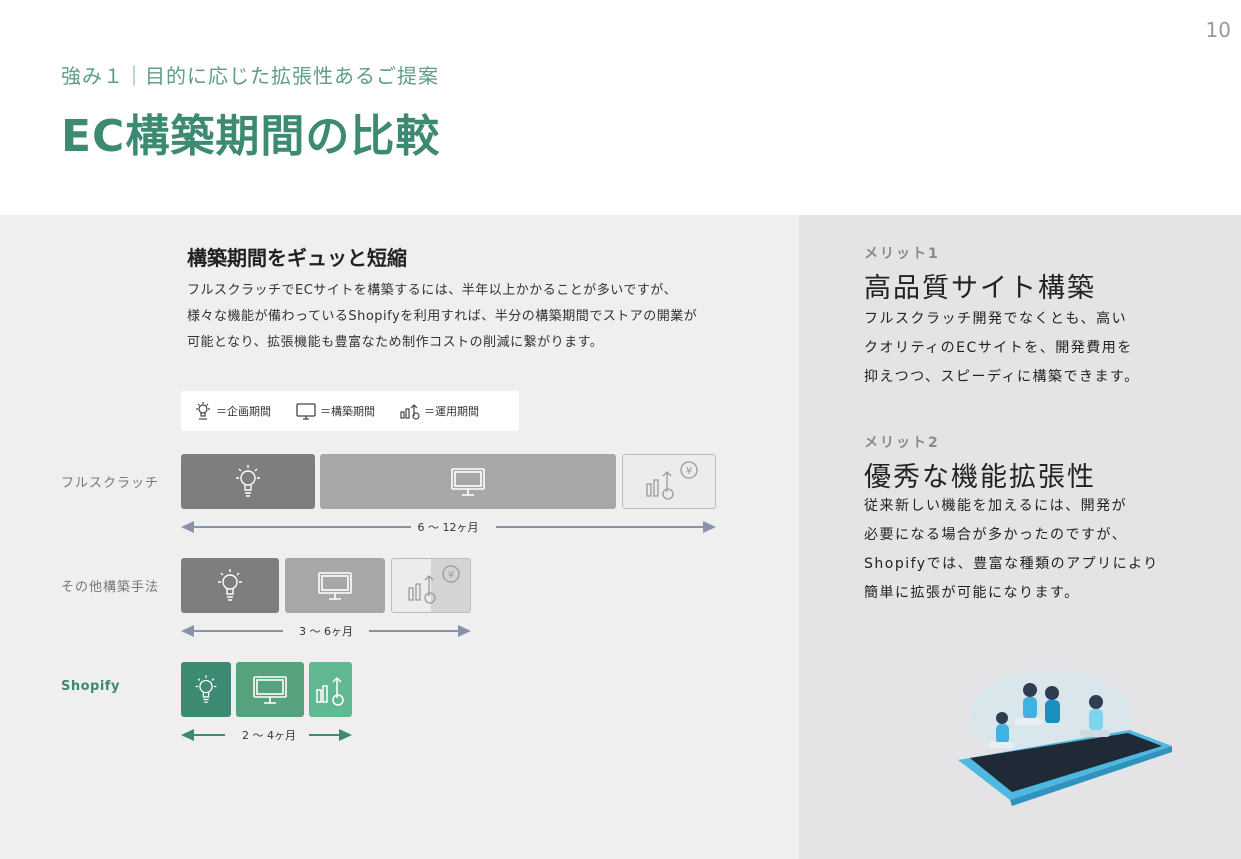  I want to click on duration-label: 6 〜 12ヶ月, so click(448, 527).